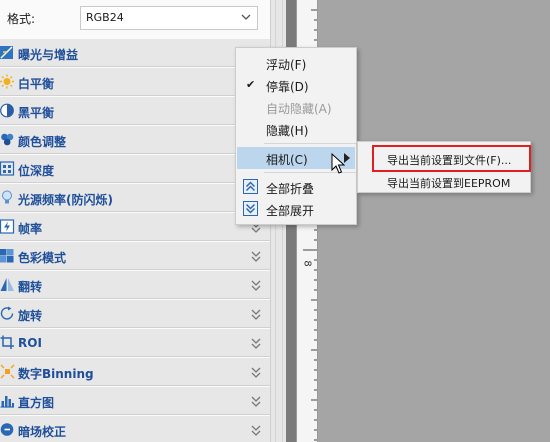 The height and width of the screenshot is (442, 550). I want to click on expand-all-icon, so click(250, 208).